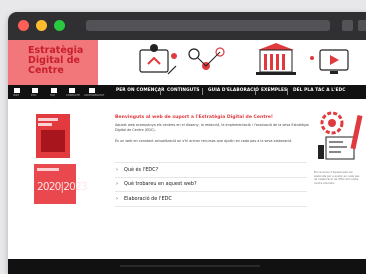 Image resolution: width=366 pixels, height=274 pixels. Describe the element at coordinates (54, 90) in the screenshot. I see `grid-icon` at that location.